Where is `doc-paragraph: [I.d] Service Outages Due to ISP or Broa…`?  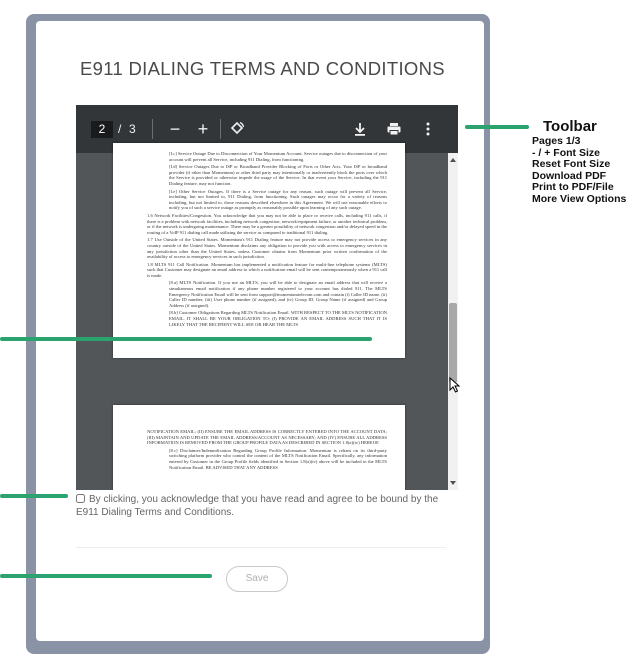
doc-paragraph: [I.d] Service Outages Due to ISP or Broa… is located at coordinates (278, 175).